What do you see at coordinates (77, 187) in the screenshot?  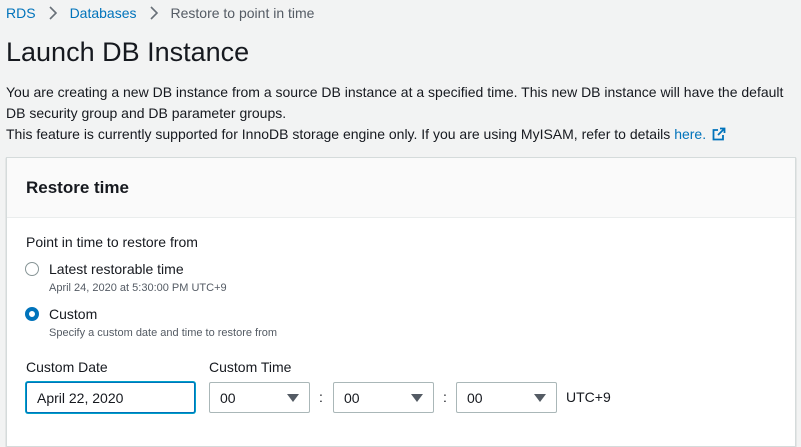 I see `panel-title: Restore time` at bounding box center [77, 187].